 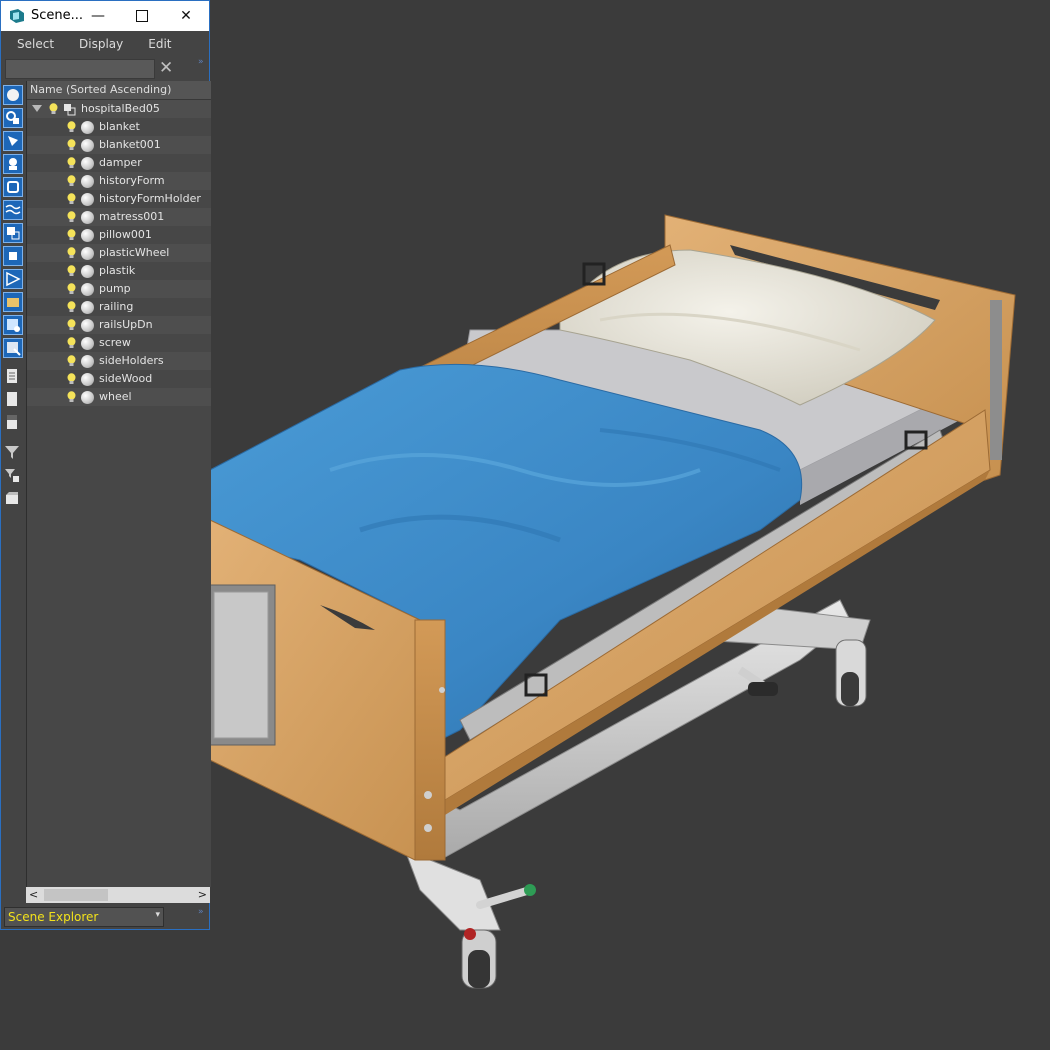 I want to click on tree-row: railsUpDn, so click(x=119, y=325).